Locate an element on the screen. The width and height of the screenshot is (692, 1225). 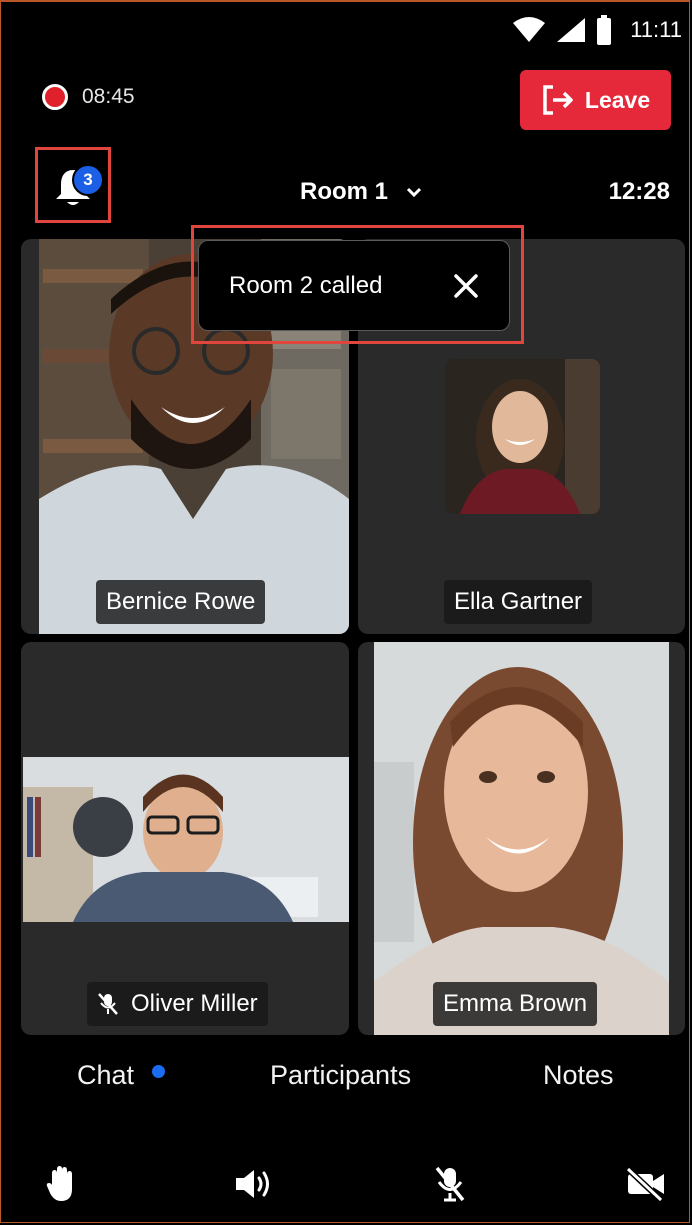
room-selector: Room 1 is located at coordinates (361, 192).